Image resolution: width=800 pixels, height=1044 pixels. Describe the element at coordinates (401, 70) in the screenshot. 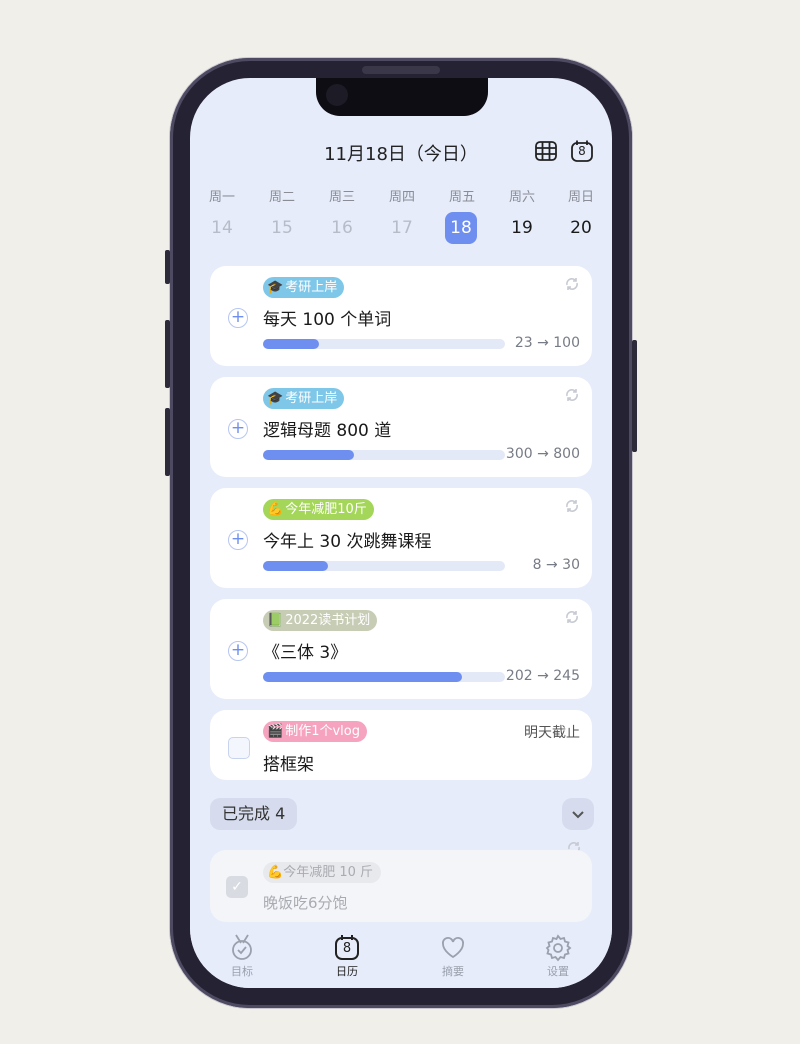

I see `earpiece-speaker` at that location.